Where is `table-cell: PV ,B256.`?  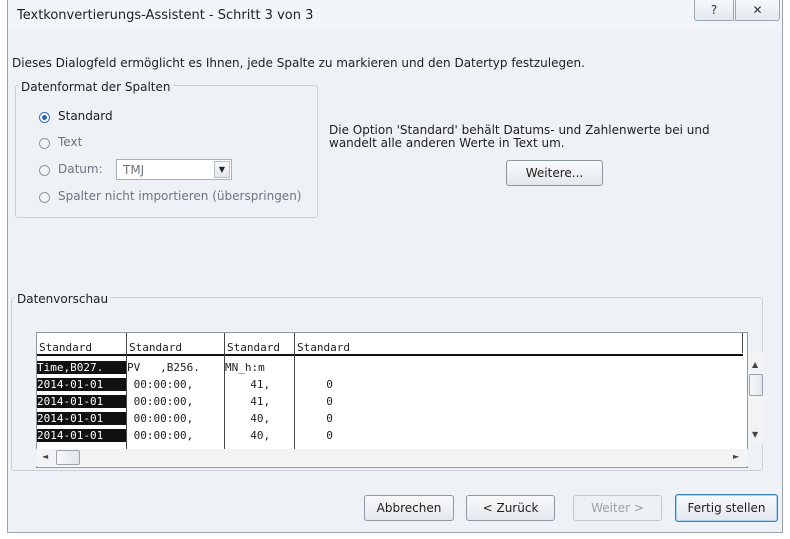 table-cell: PV ,B256. is located at coordinates (163, 367).